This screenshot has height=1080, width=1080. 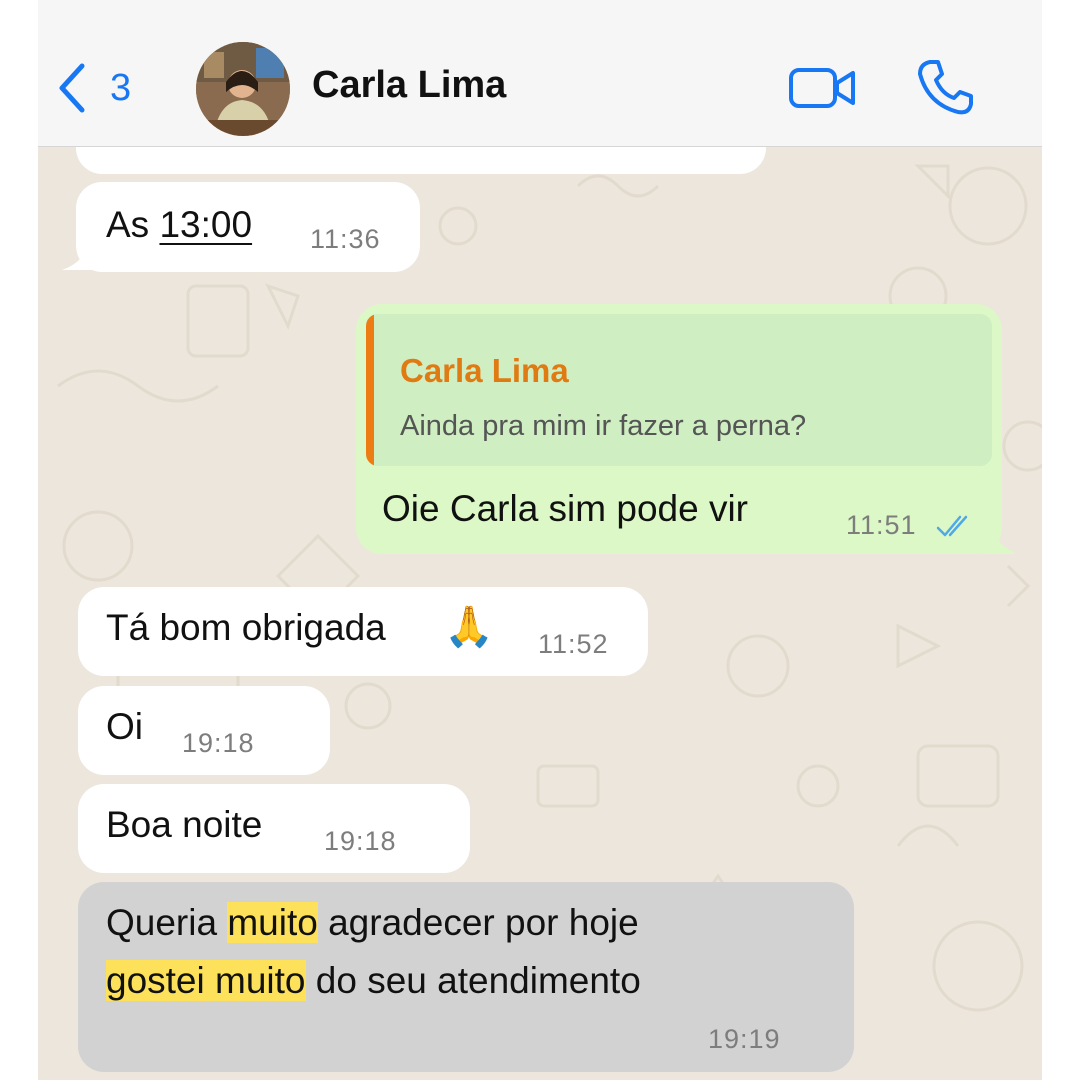 I want to click on phone-icon, so click(x=945, y=87).